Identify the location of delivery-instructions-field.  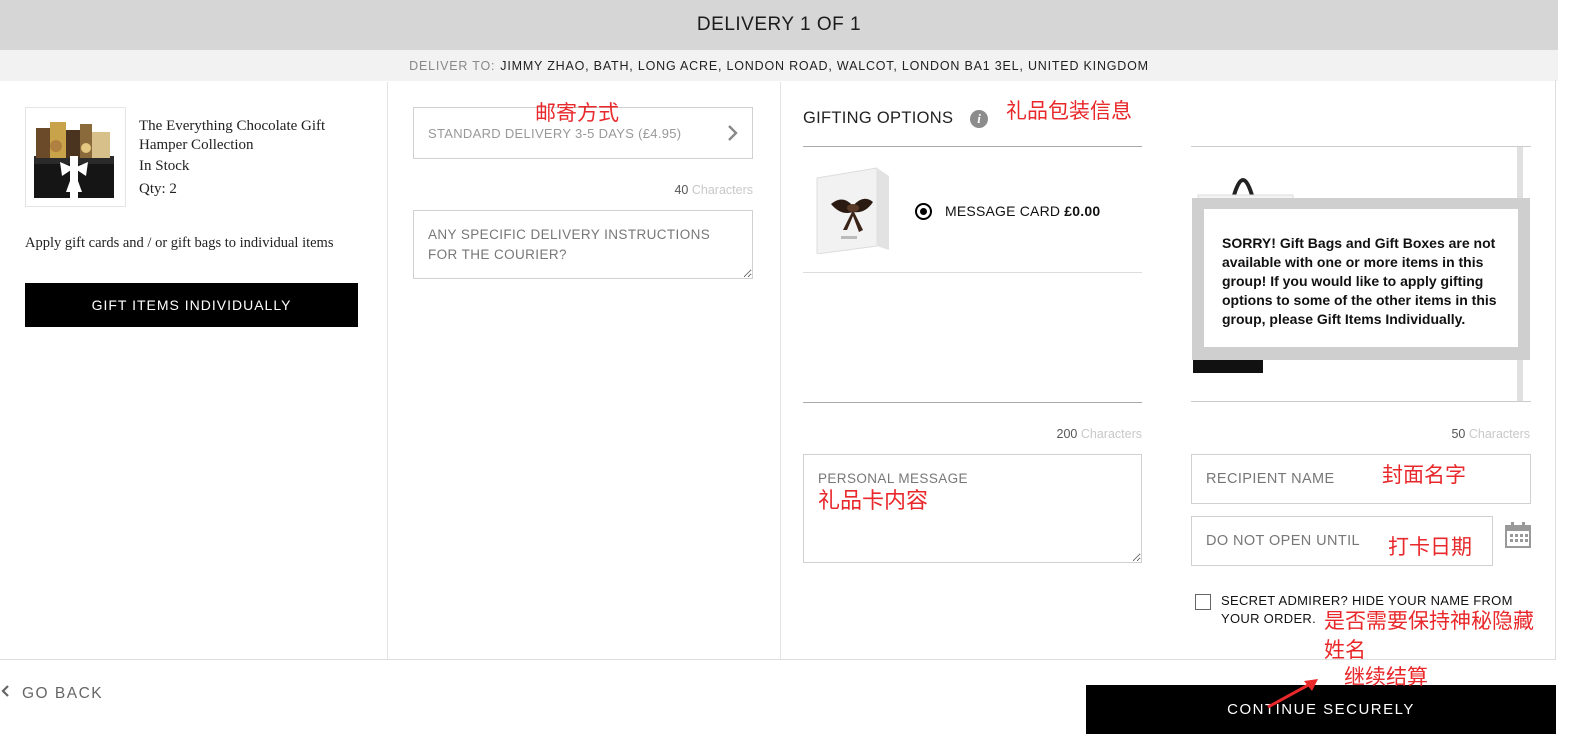
(583, 244).